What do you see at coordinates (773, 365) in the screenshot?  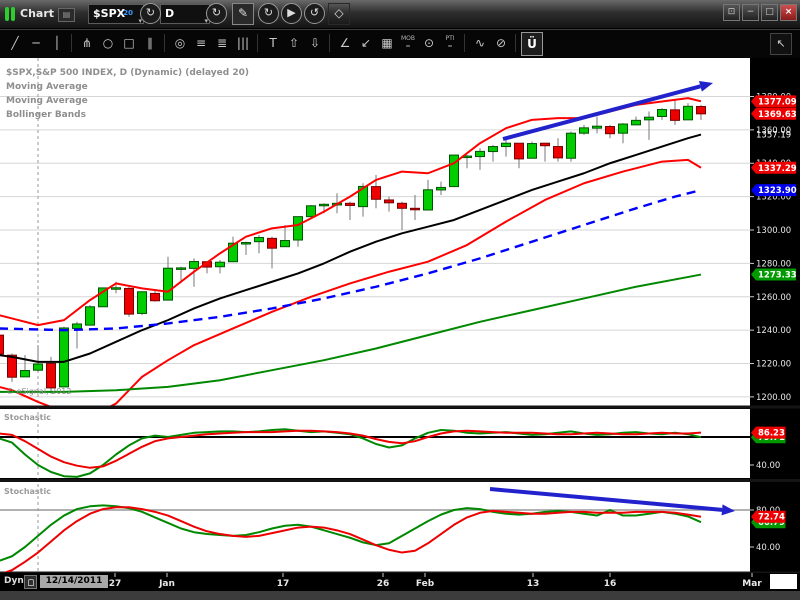 I see `price-tick-label: 1220.00` at bounding box center [773, 365].